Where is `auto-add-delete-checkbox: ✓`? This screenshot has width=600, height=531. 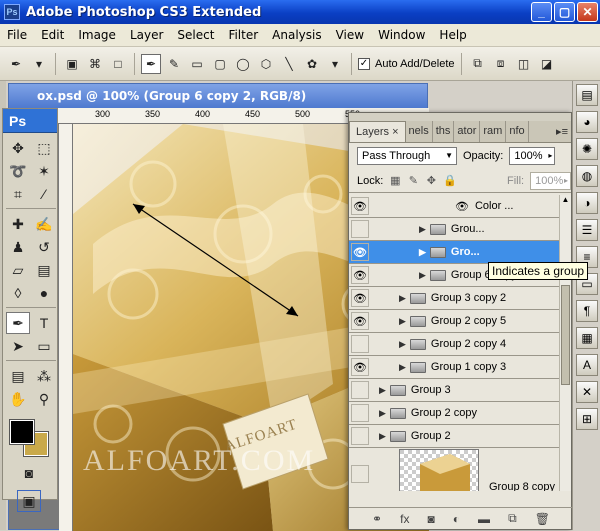
auto-add-delete-checkbox: ✓ is located at coordinates (364, 63).